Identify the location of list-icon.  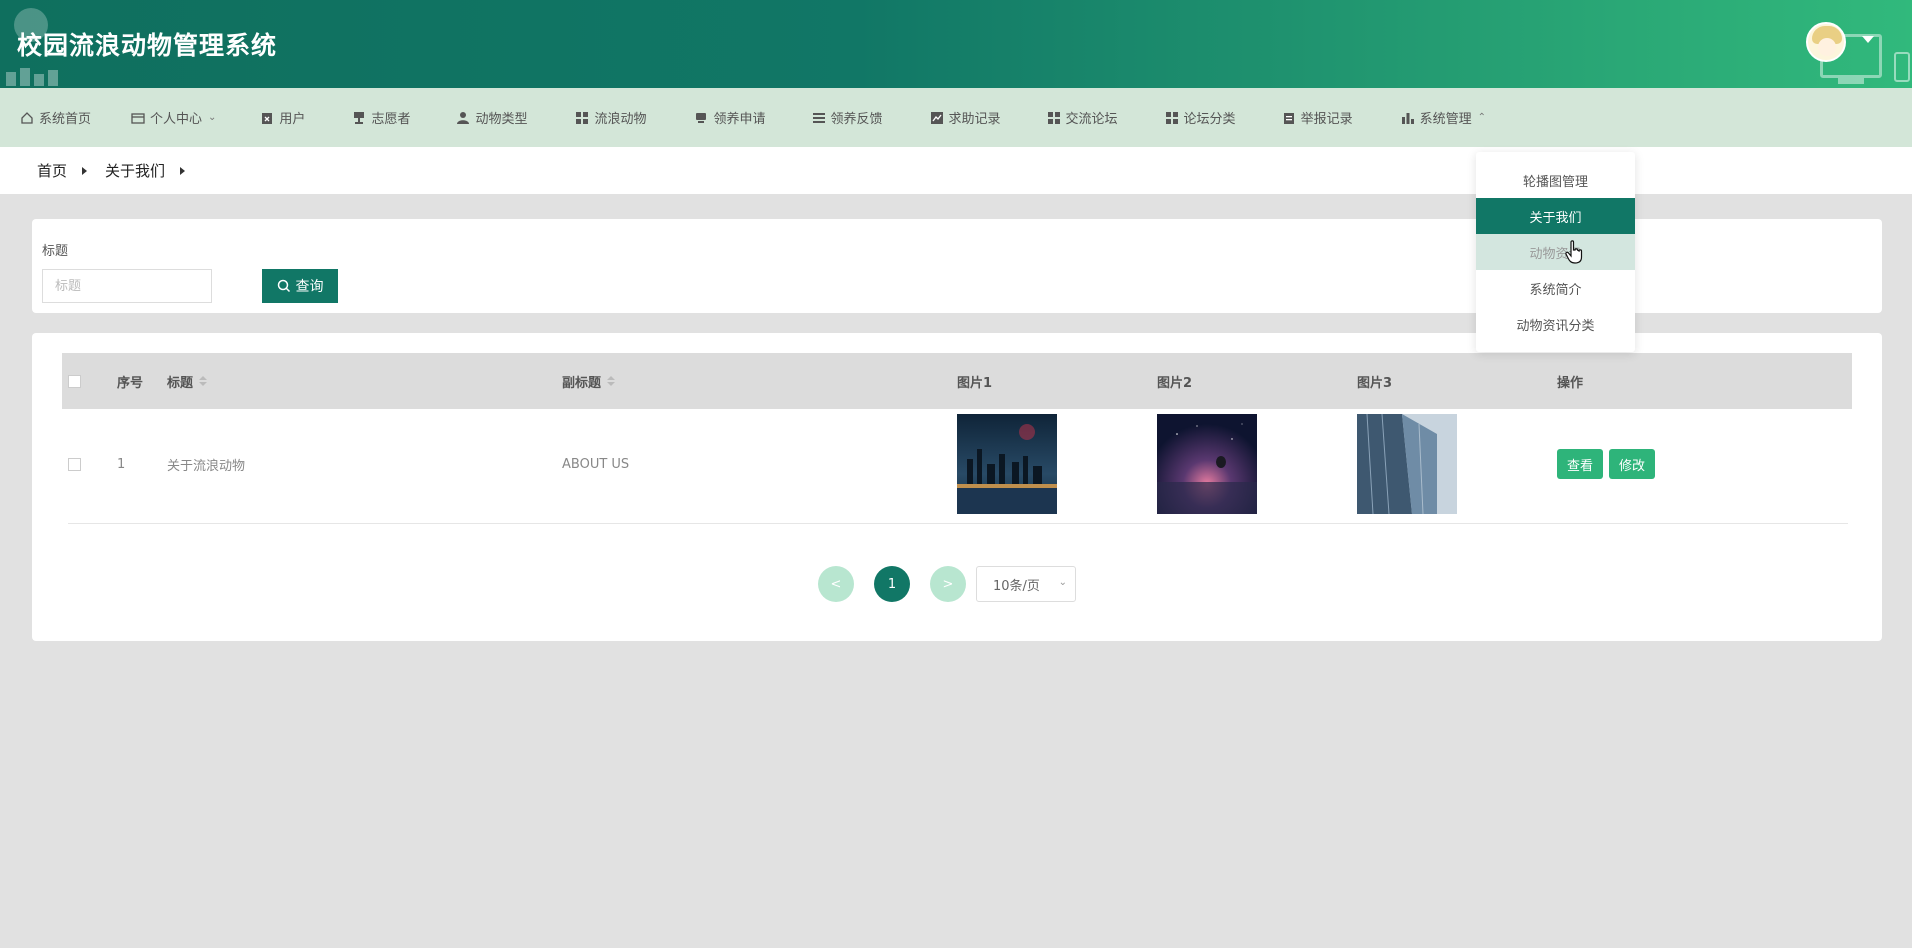
(818, 117).